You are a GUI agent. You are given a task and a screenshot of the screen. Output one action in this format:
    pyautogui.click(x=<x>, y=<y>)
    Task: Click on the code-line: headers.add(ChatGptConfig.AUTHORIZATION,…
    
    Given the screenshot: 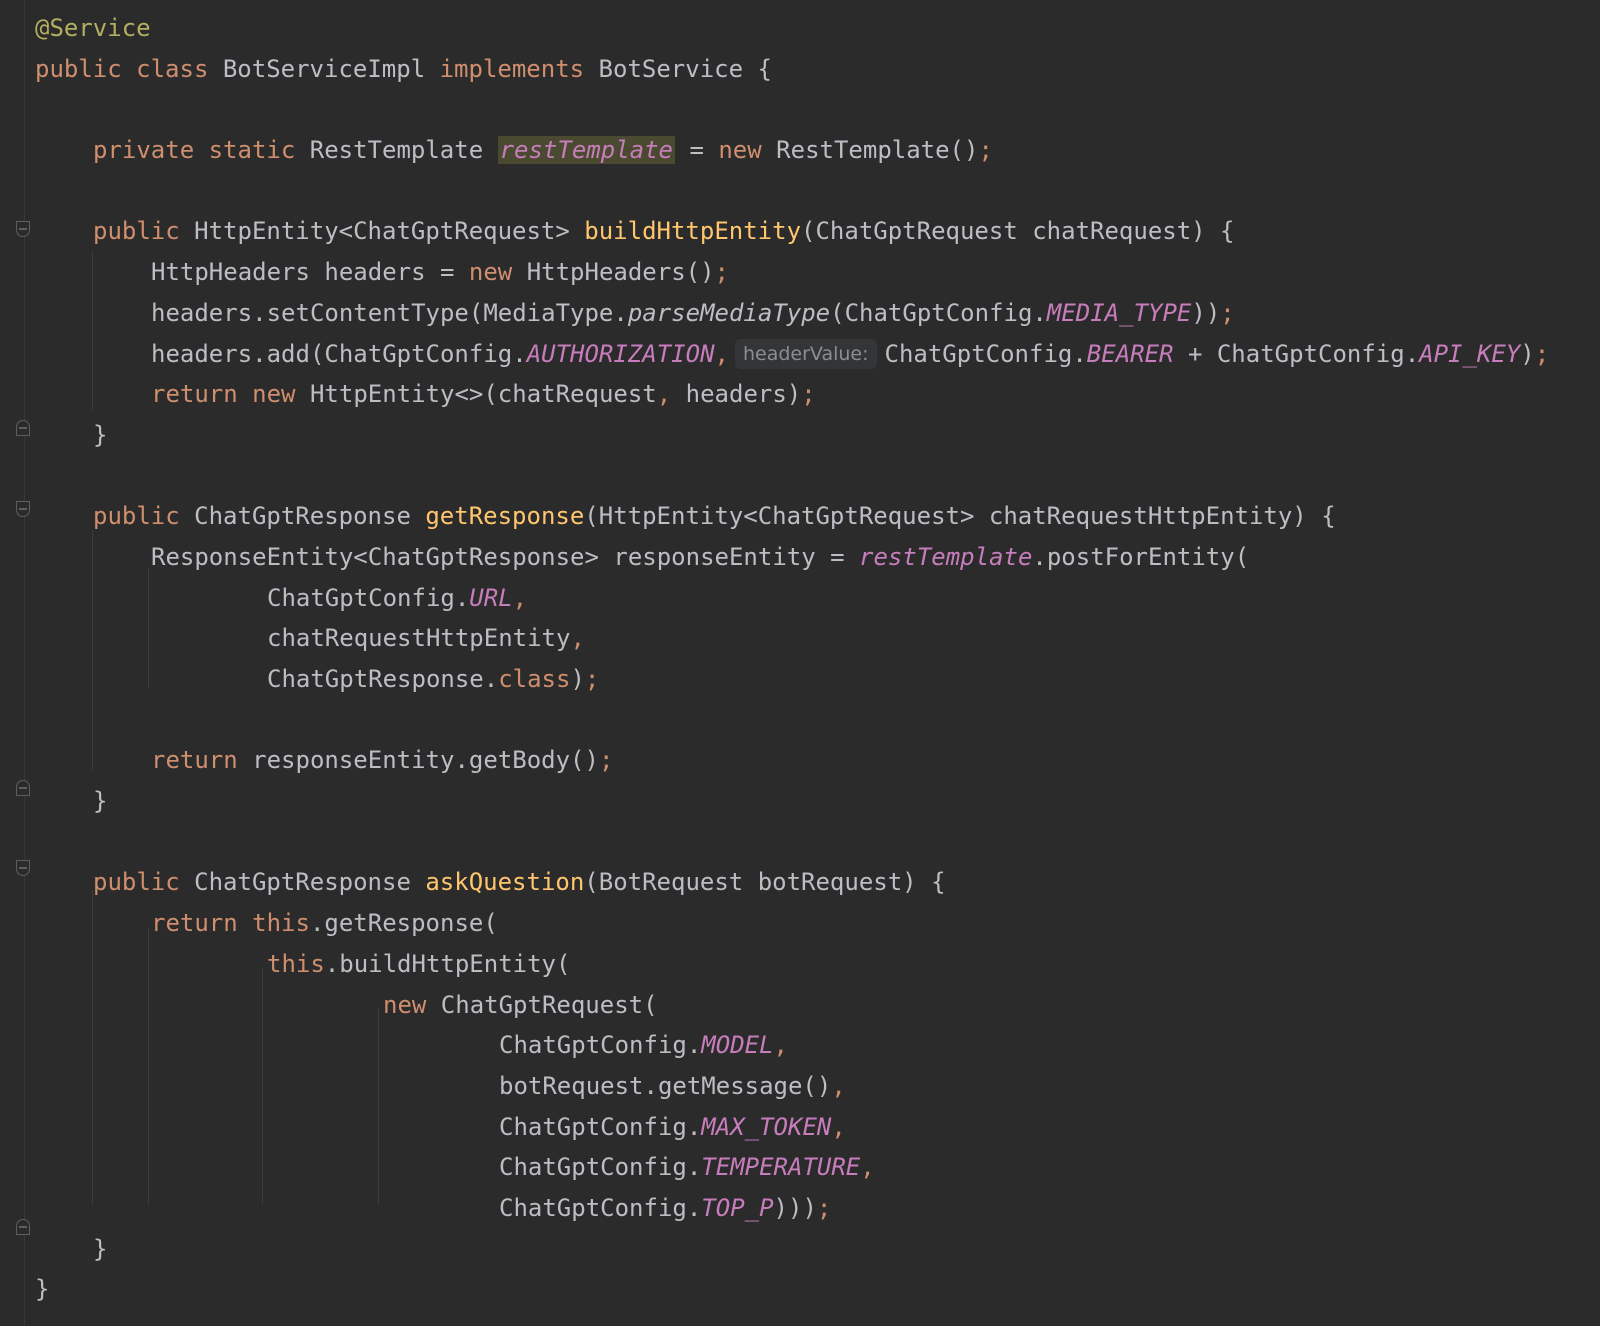 What is the action you would take?
    pyautogui.click(x=850, y=353)
    